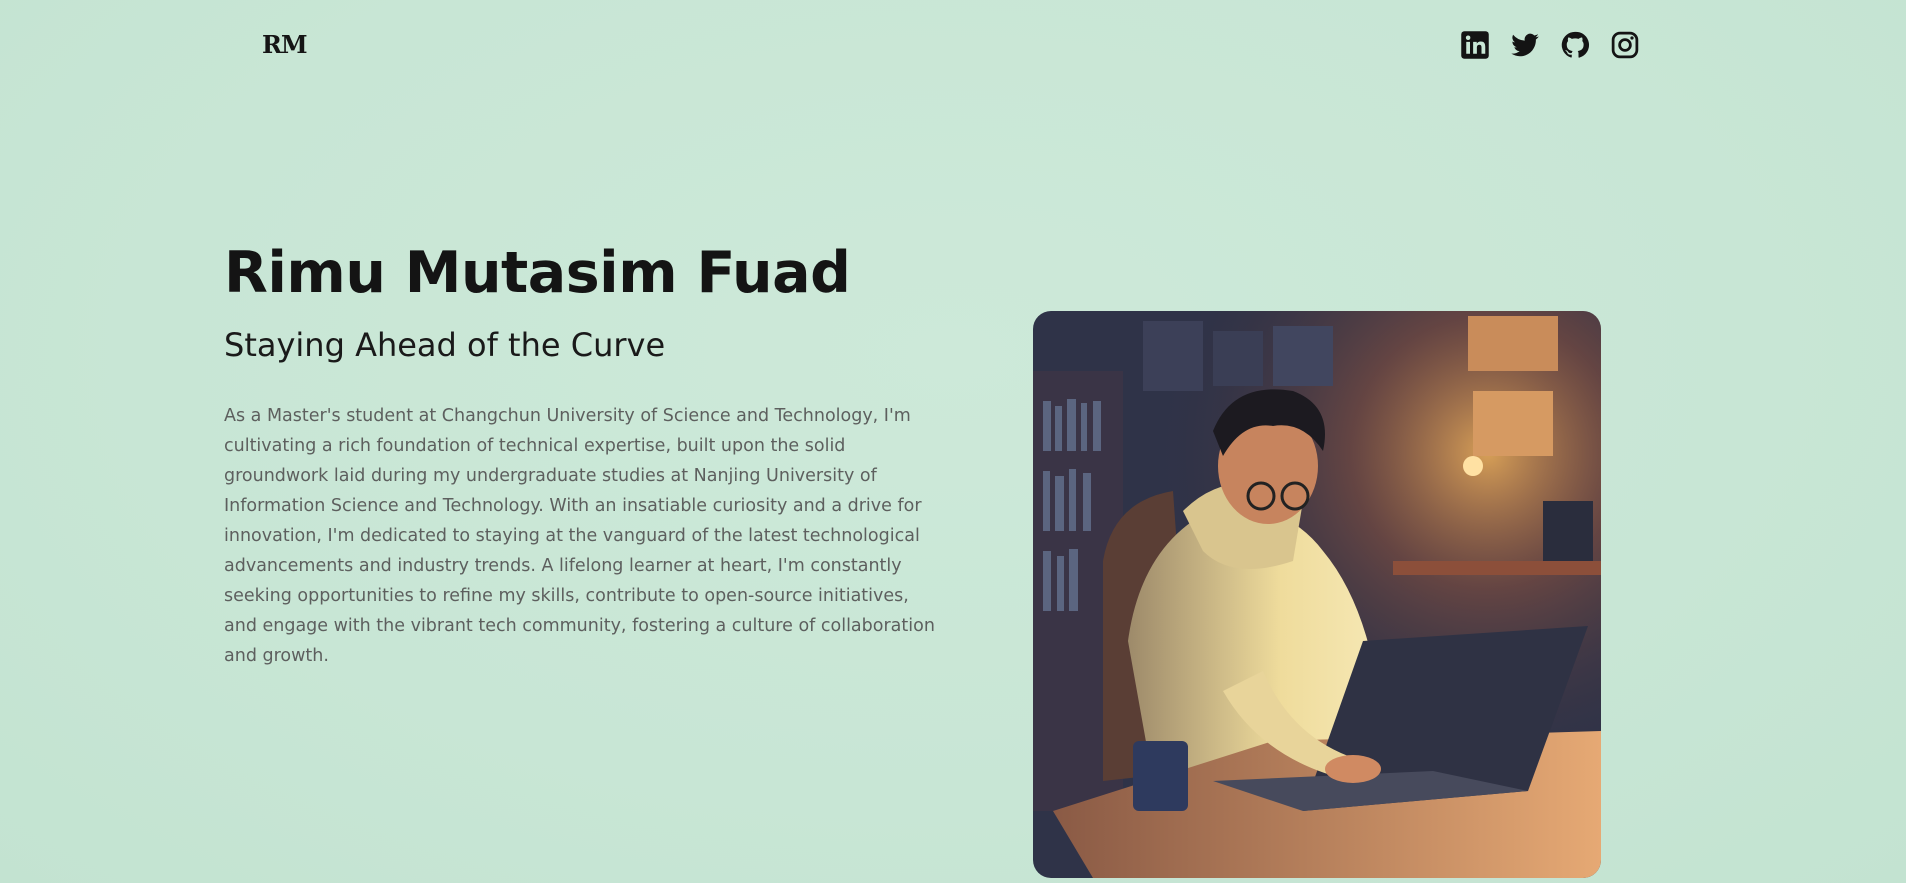 The width and height of the screenshot is (1906, 883). I want to click on instagram-icon, so click(1625, 45).